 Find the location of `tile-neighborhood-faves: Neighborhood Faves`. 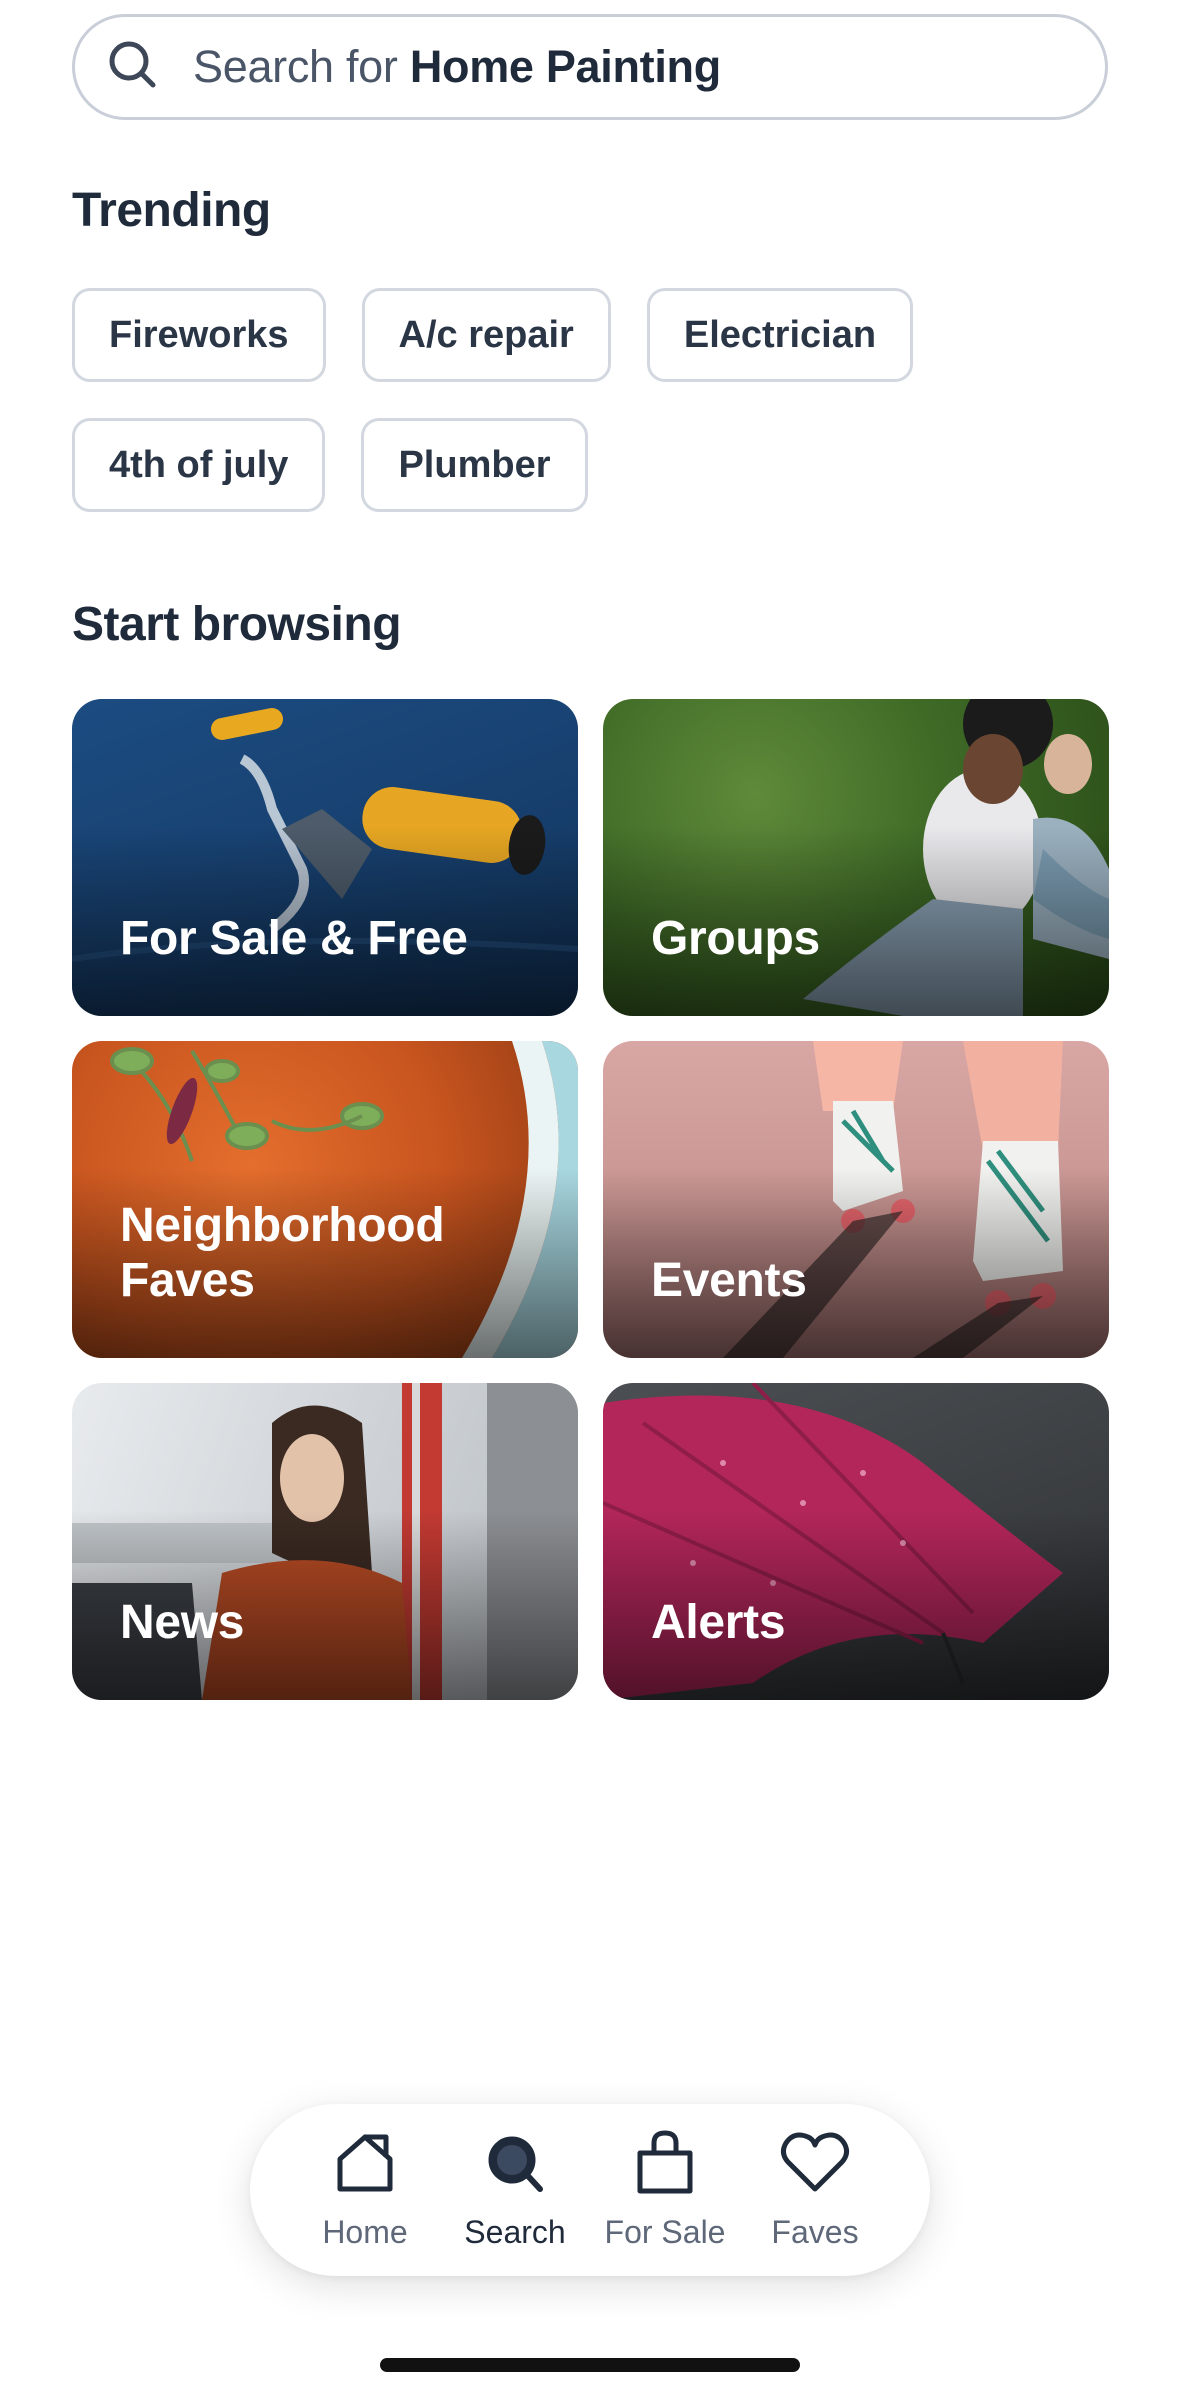

tile-neighborhood-faves: Neighborhood Faves is located at coordinates (325, 1199).